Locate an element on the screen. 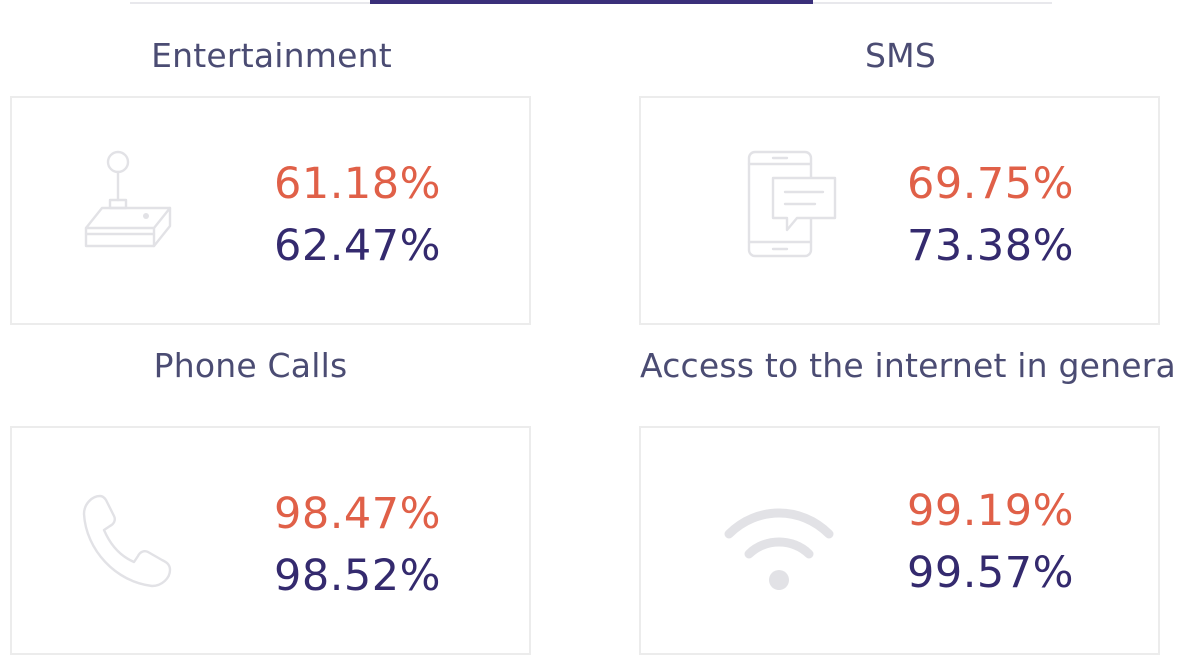  phone-handset-icon is located at coordinates (128, 540).